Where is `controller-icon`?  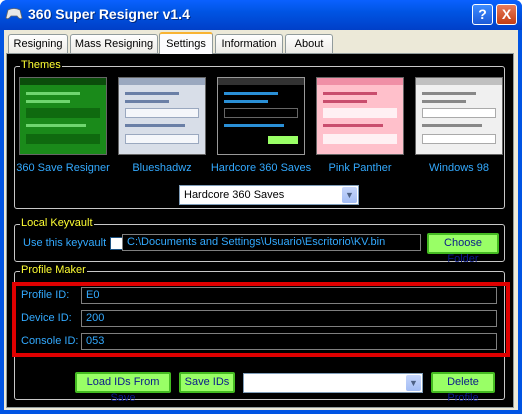
controller-icon is located at coordinates (14, 14).